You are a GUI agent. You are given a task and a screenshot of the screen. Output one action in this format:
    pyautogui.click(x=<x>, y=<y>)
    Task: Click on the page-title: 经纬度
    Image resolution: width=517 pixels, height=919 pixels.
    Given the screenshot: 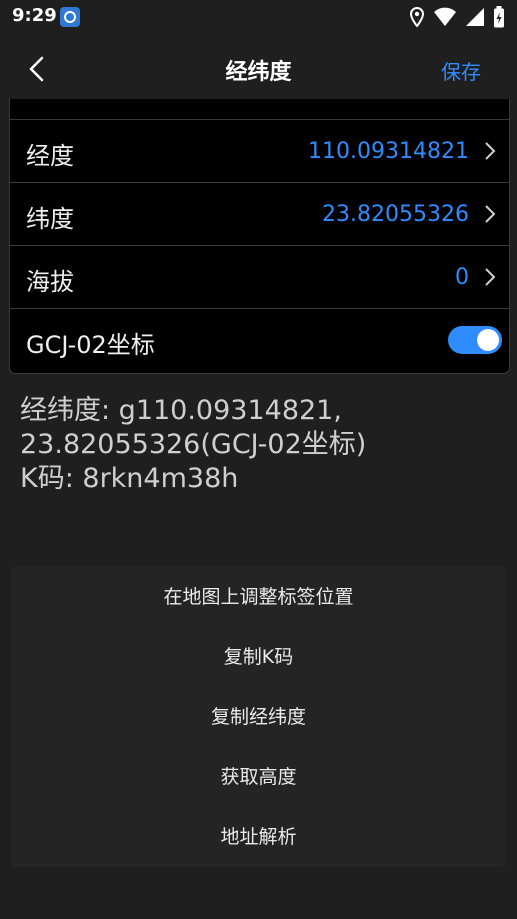 What is the action you would take?
    pyautogui.click(x=258, y=72)
    